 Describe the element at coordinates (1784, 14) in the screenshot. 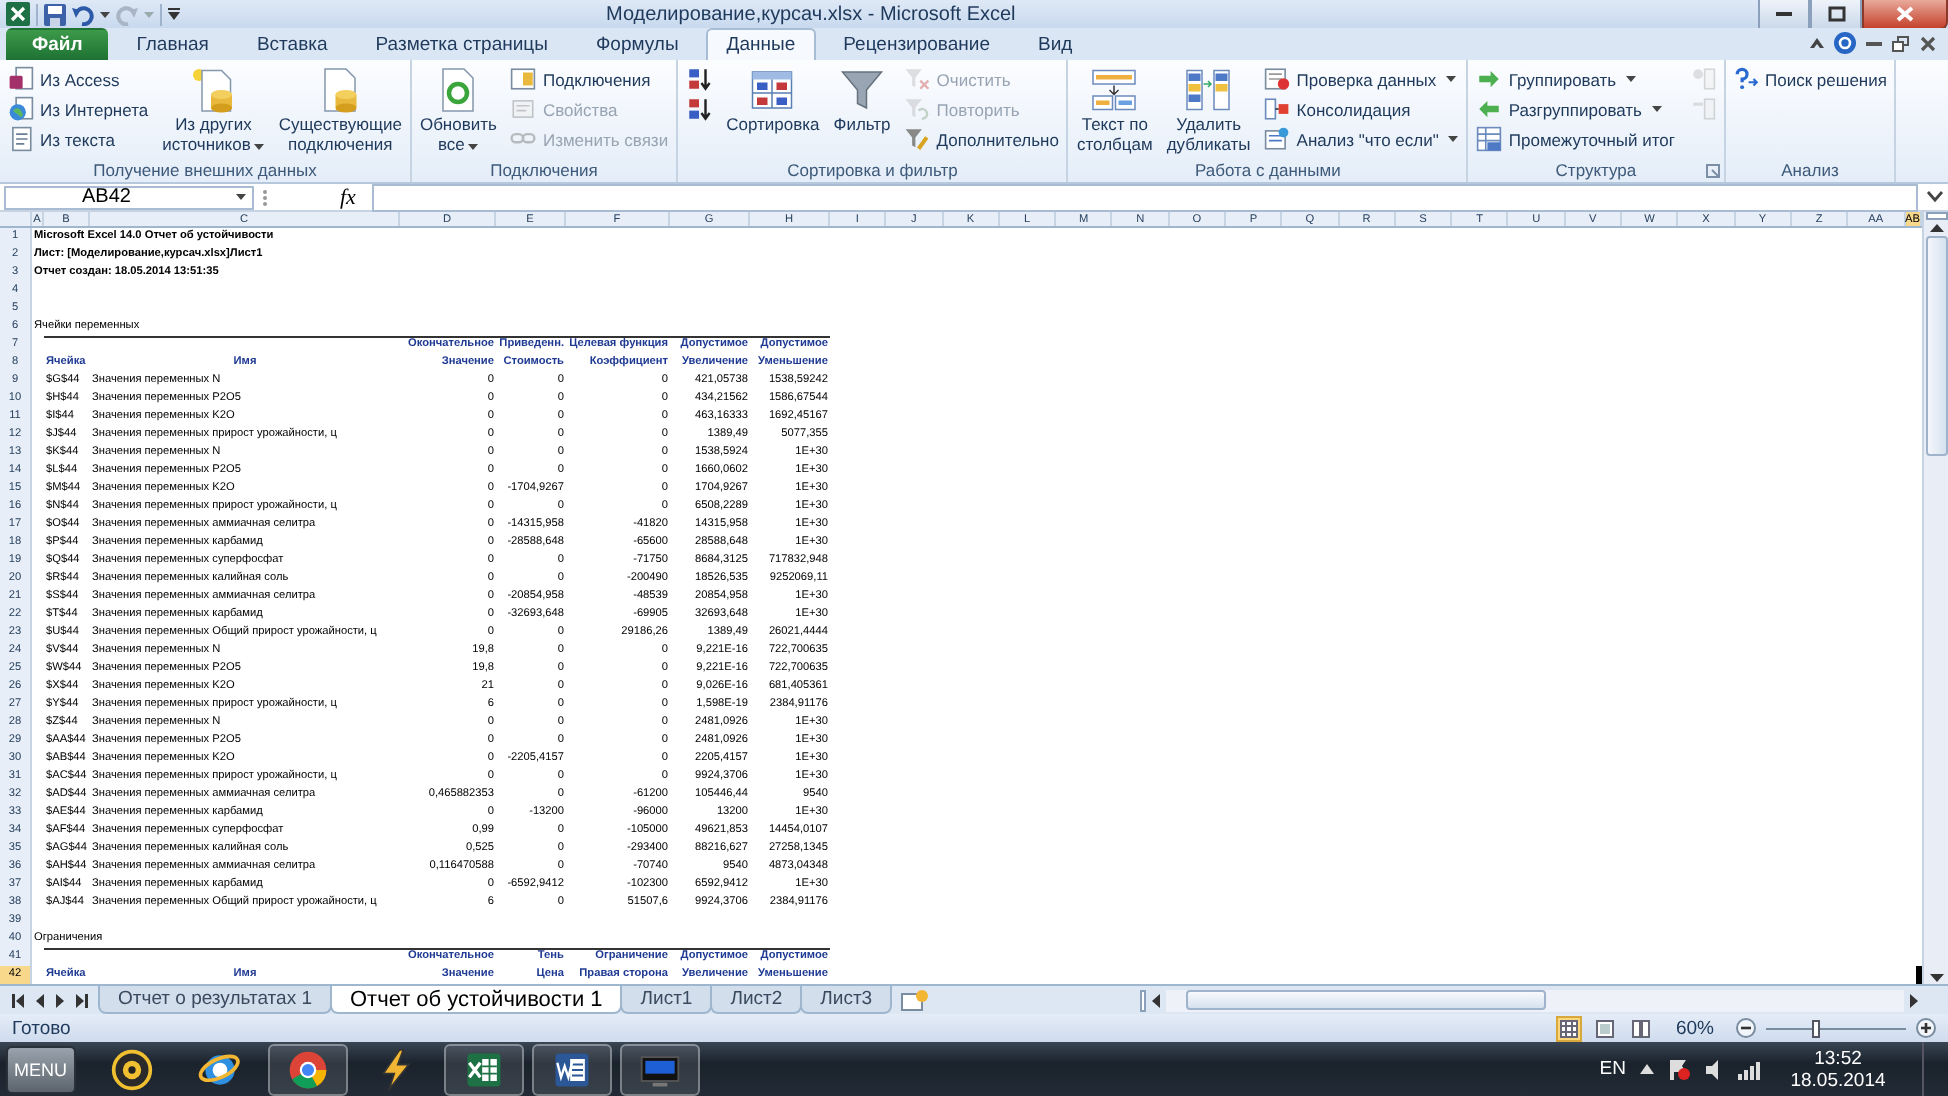

I see `minimize-button` at that location.